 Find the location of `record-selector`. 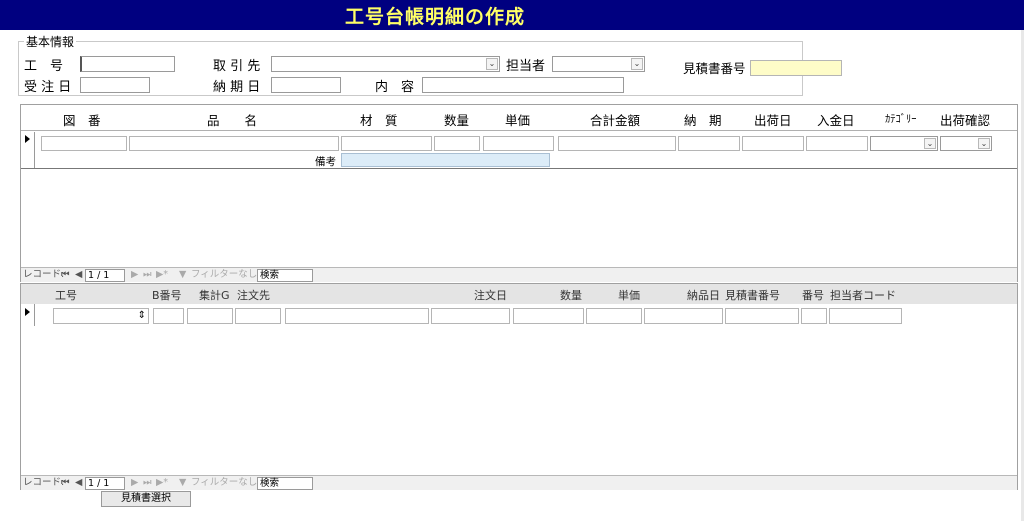

record-selector is located at coordinates (28, 150).